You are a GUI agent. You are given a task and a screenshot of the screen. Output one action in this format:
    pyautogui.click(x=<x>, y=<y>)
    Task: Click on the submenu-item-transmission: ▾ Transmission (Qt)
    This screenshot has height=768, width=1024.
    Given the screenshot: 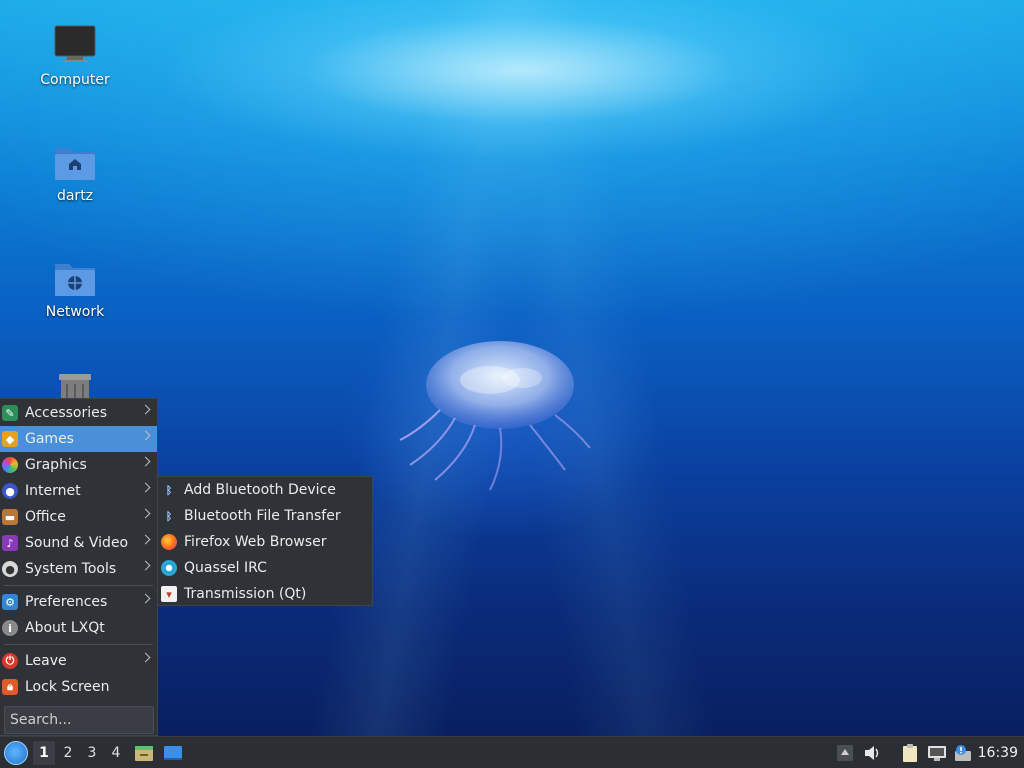 What is the action you would take?
    pyautogui.click(x=265, y=594)
    